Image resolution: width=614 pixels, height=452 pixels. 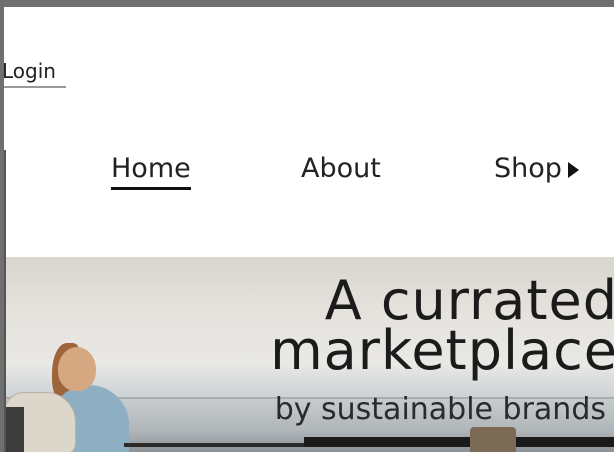 What do you see at coordinates (528, 168) in the screenshot?
I see `nav-shop-label: Shop` at bounding box center [528, 168].